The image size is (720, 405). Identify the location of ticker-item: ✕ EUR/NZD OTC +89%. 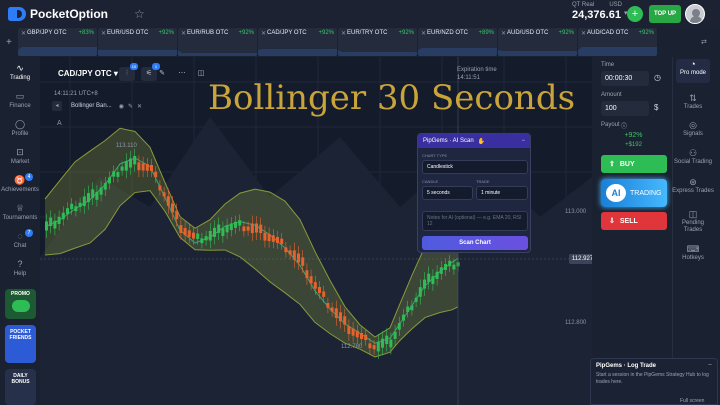
(457, 42).